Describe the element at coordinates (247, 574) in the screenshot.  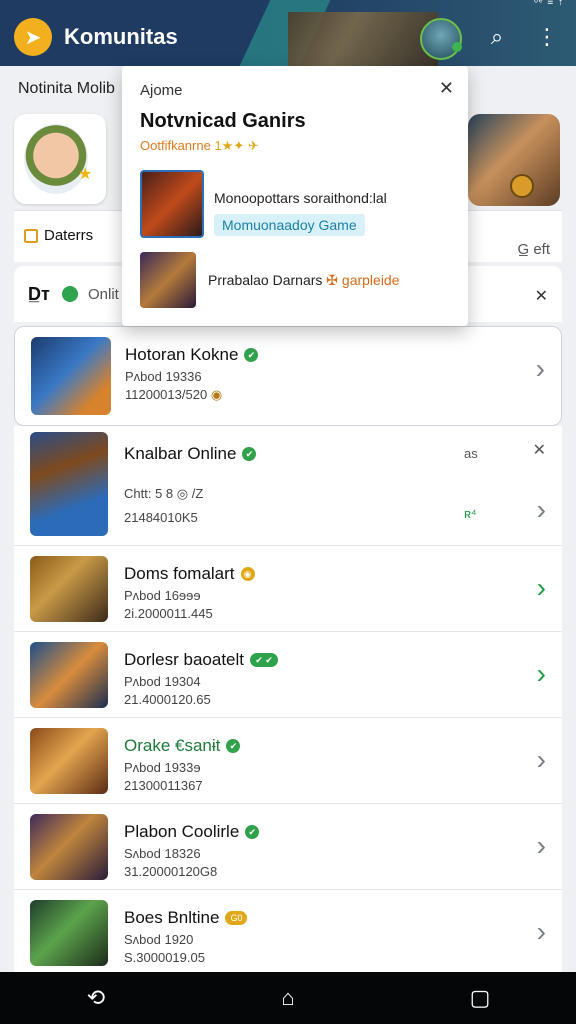
I see `gold-badge-icon: ◉` at that location.